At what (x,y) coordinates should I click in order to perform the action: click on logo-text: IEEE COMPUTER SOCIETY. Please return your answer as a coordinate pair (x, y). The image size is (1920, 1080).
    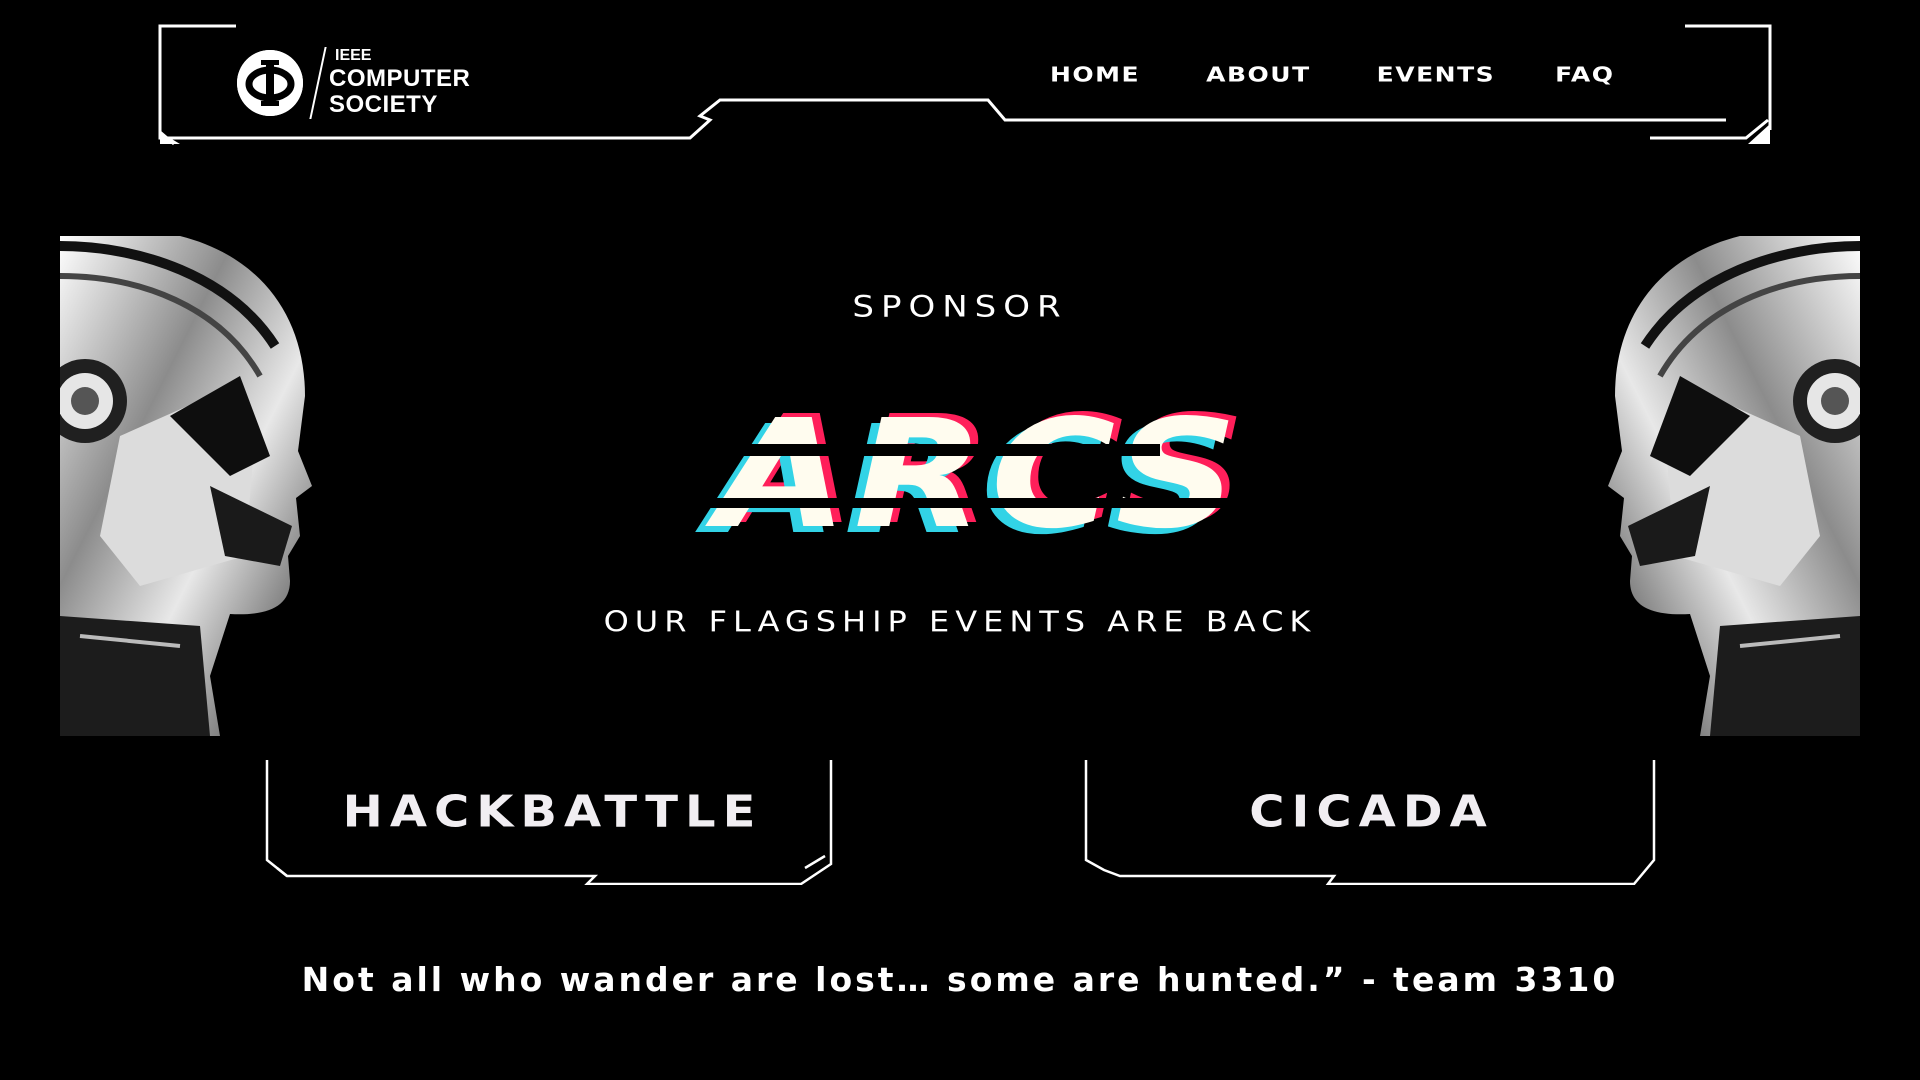
    Looking at the image, I should click on (400, 82).